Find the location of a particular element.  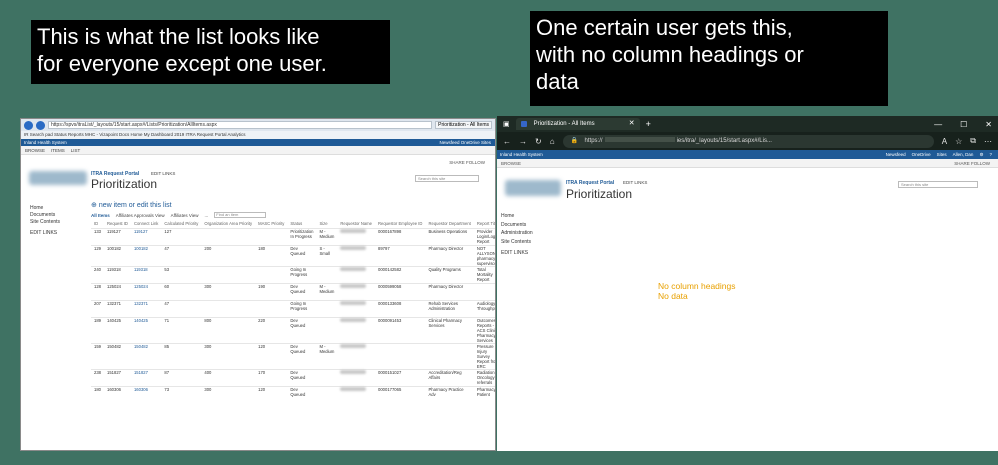

help-icon: ? is located at coordinates (990, 154).